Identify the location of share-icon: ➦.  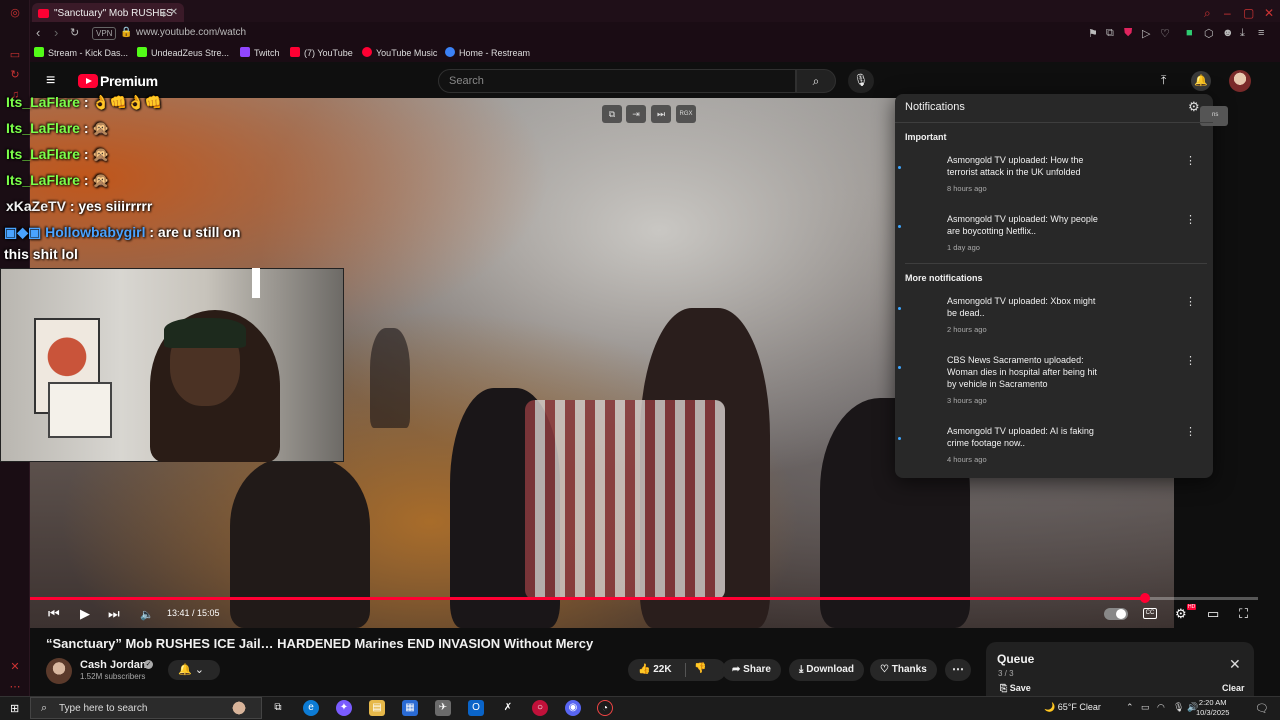
(736, 669).